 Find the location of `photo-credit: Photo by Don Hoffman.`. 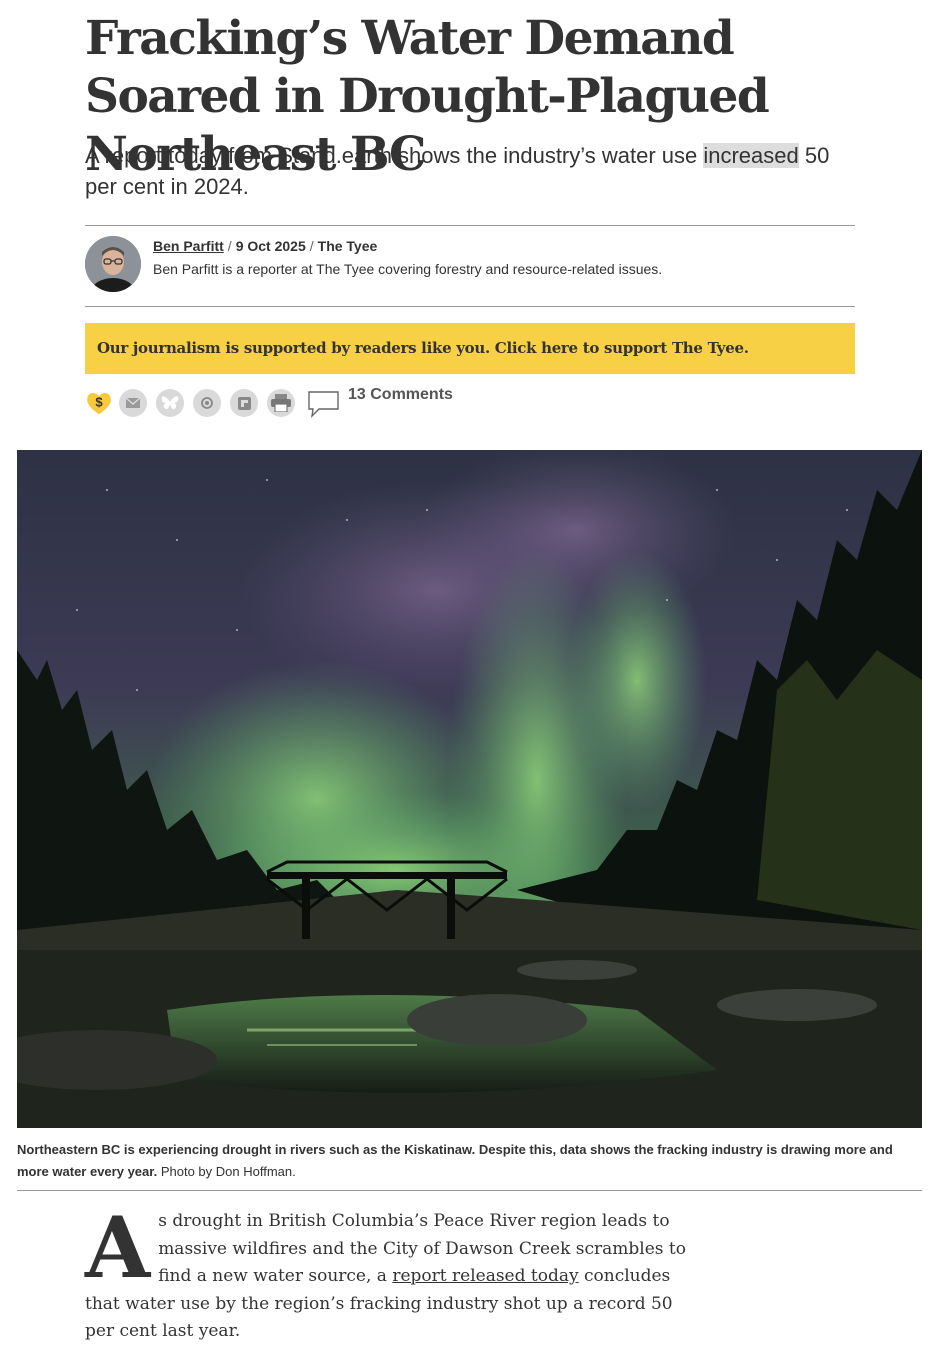

photo-credit: Photo by Don Hoffman. is located at coordinates (226, 1171).